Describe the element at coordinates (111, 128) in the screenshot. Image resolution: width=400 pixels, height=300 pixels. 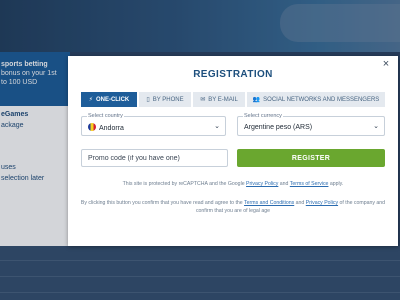
I see `country-select-value: Andorra` at that location.